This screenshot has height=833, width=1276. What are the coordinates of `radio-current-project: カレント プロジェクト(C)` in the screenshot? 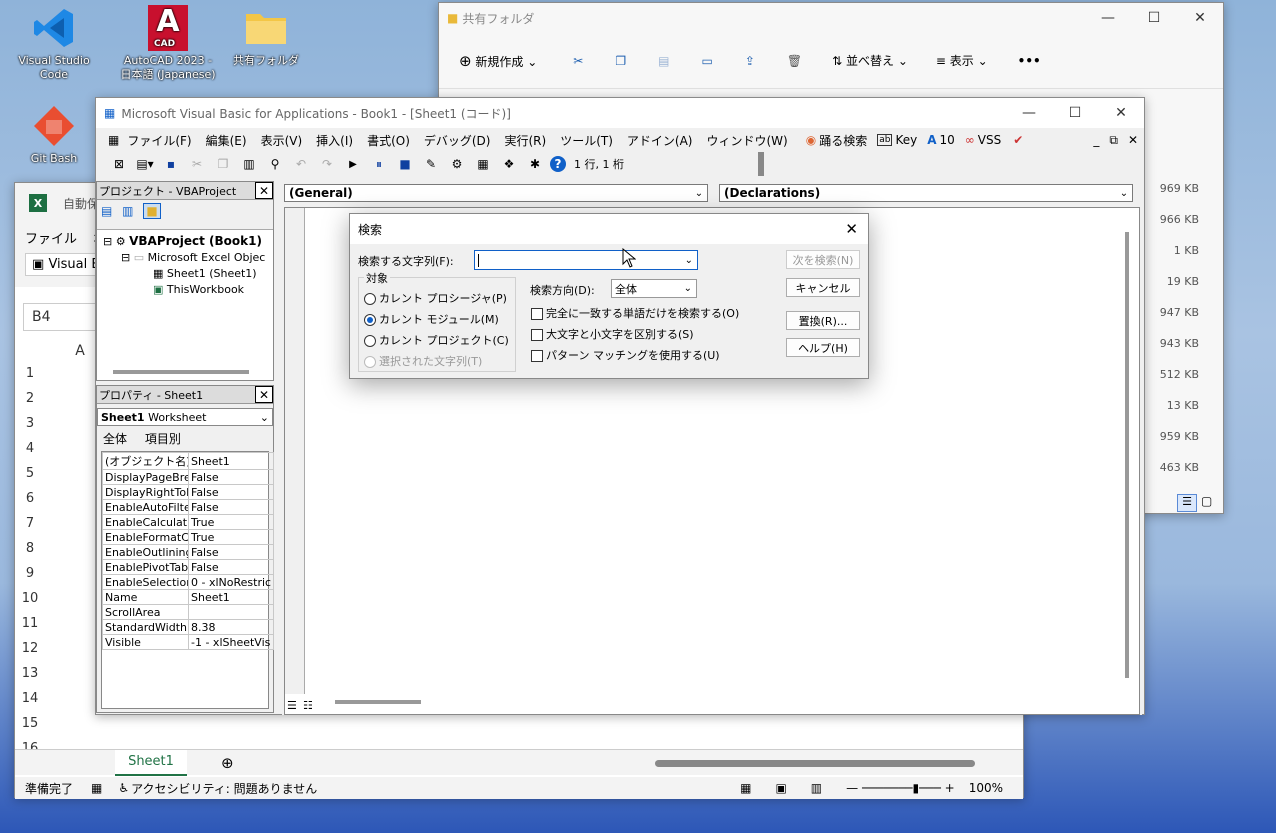 It's located at (436, 340).